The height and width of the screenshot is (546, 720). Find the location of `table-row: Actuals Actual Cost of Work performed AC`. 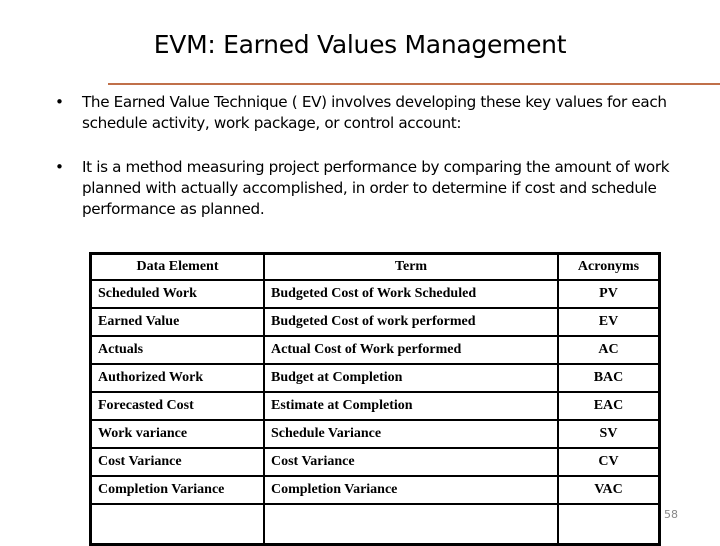

table-row: Actuals Actual Cost of Work performed AC is located at coordinates (375, 350).